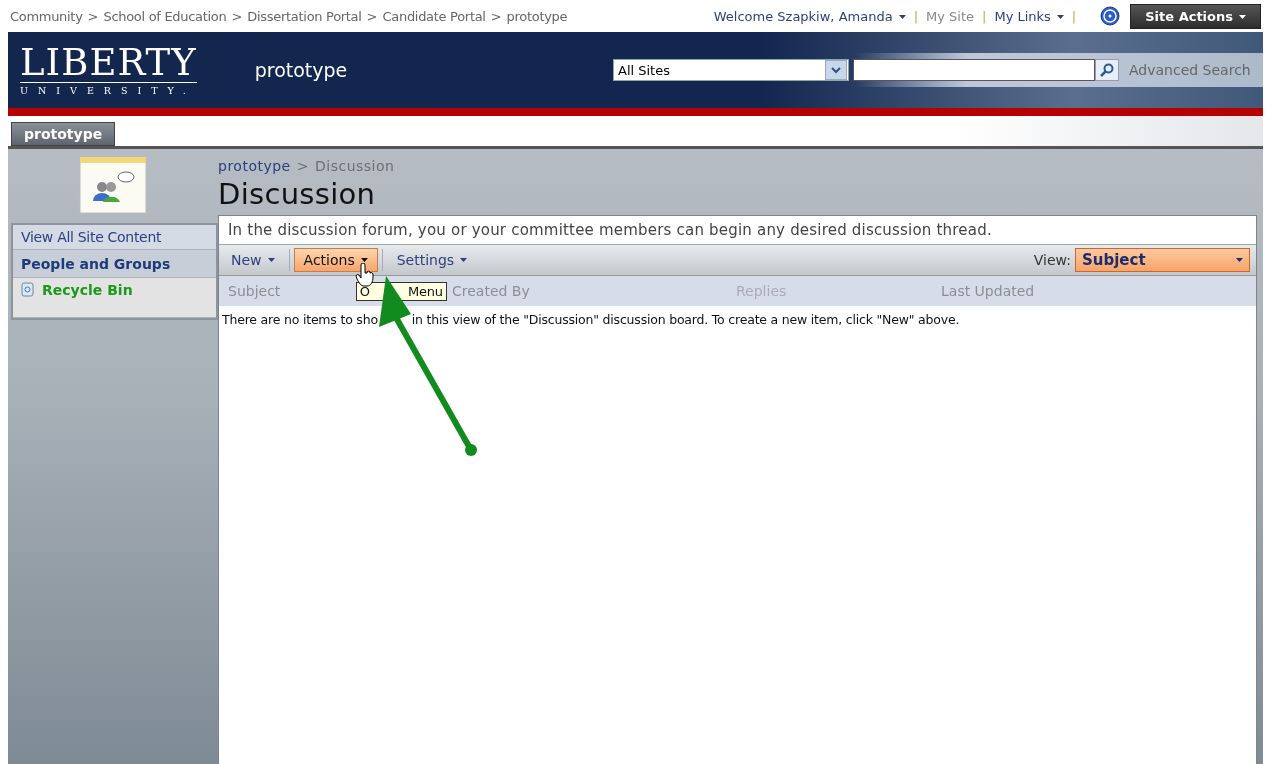  What do you see at coordinates (974, 70) in the screenshot?
I see `search-field` at bounding box center [974, 70].